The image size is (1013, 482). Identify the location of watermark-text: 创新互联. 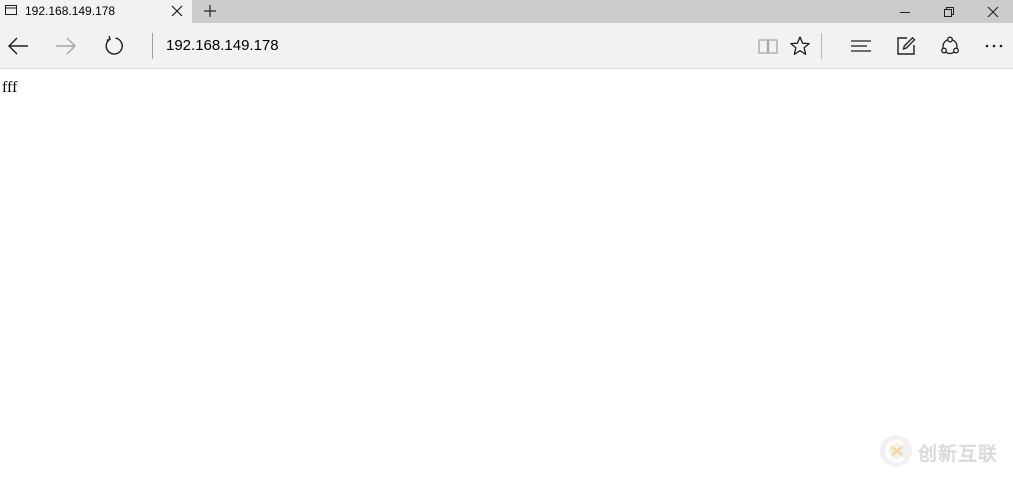
(958, 454).